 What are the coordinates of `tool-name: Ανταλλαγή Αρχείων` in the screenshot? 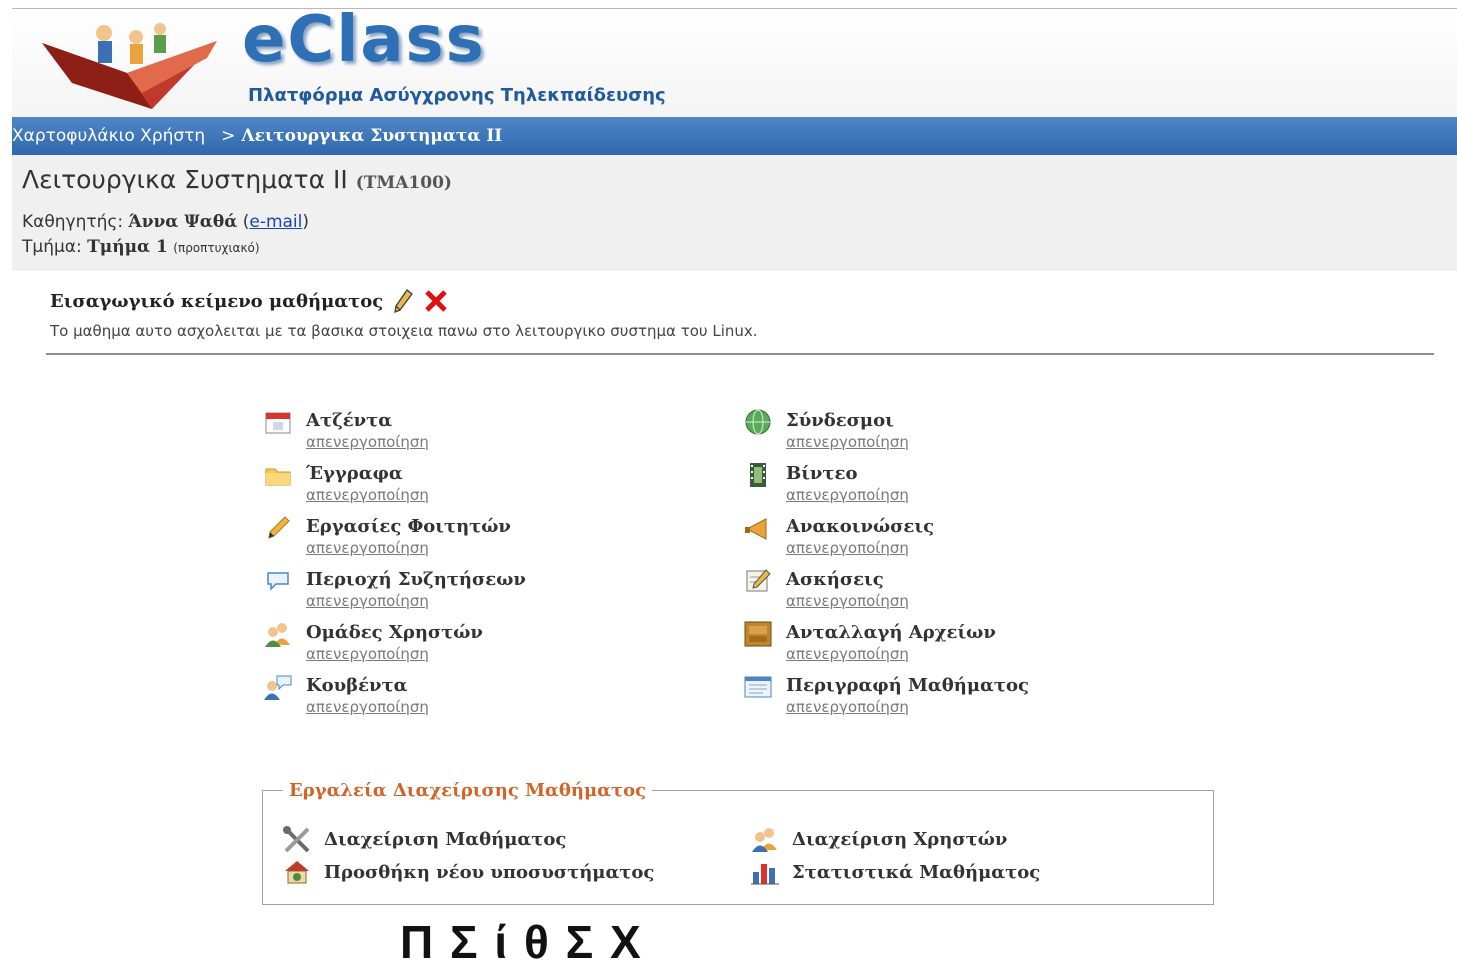 It's located at (891, 632).